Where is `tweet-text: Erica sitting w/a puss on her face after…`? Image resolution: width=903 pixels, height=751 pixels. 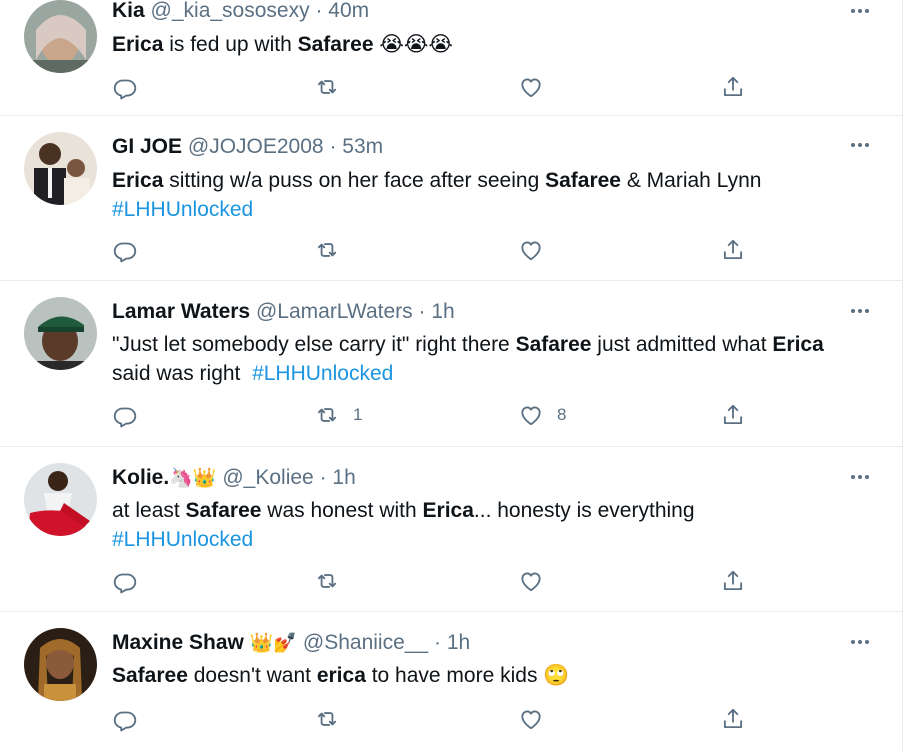
tweet-text: Erica sitting w/a puss on her face after… is located at coordinates (495, 195).